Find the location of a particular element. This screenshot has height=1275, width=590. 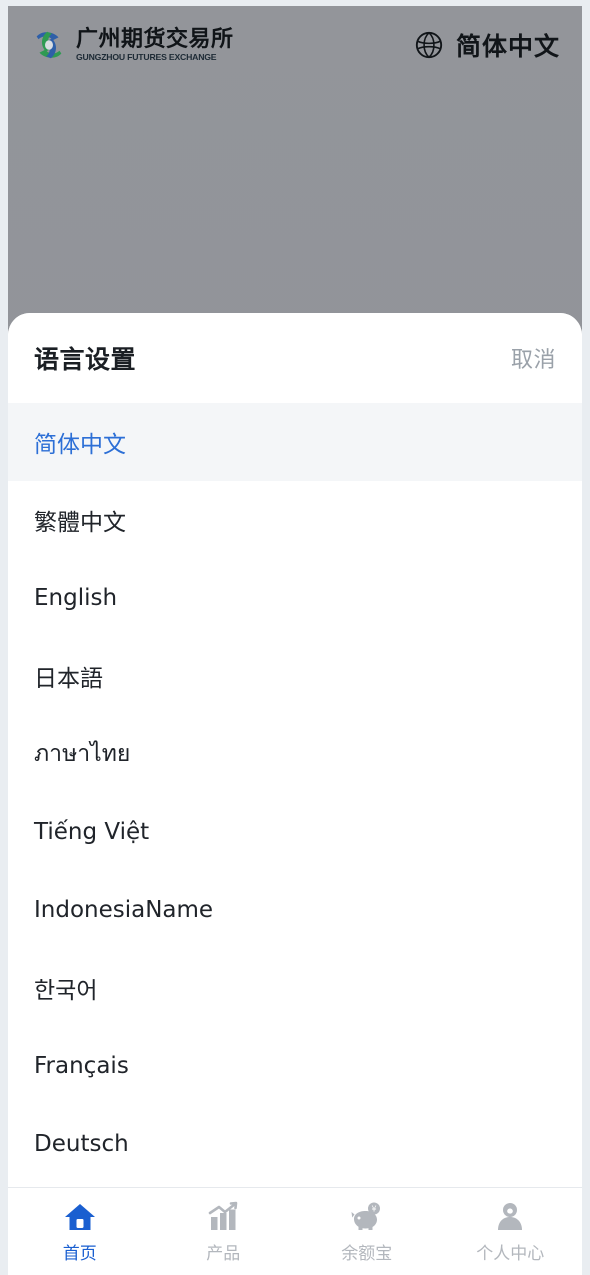

language-switch-button: 简体中文 is located at coordinates (487, 45).